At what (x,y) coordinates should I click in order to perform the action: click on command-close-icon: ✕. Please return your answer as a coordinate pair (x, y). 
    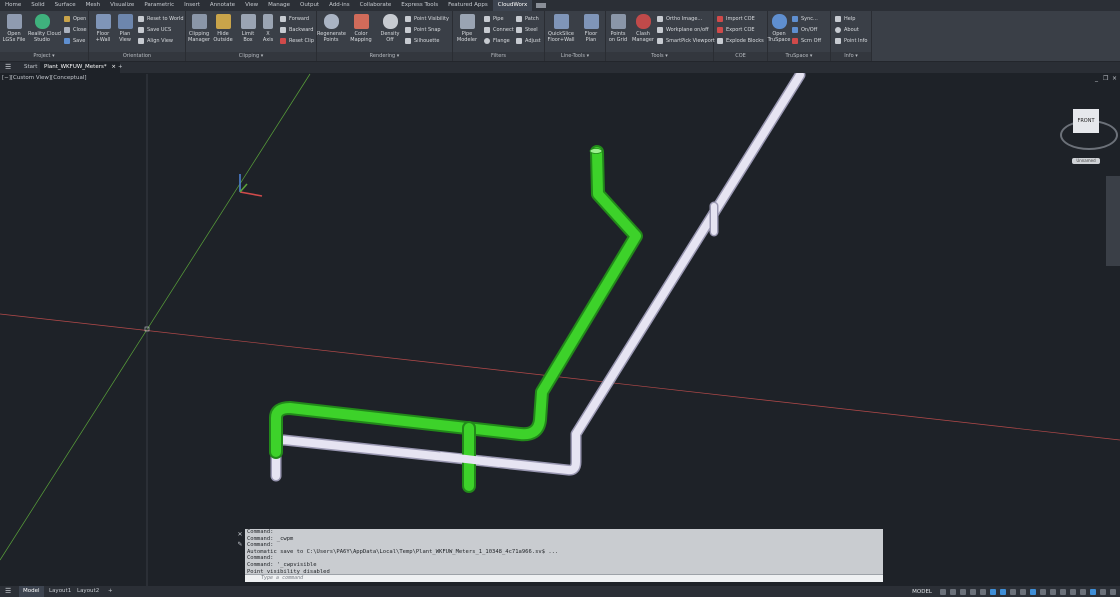
    Looking at the image, I should click on (240, 534).